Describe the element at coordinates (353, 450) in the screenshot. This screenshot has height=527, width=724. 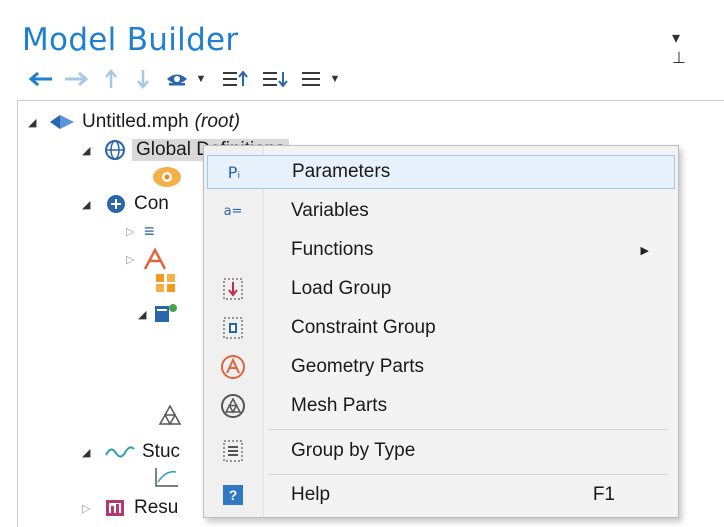
I see `menu-item-label: Group by Type` at that location.